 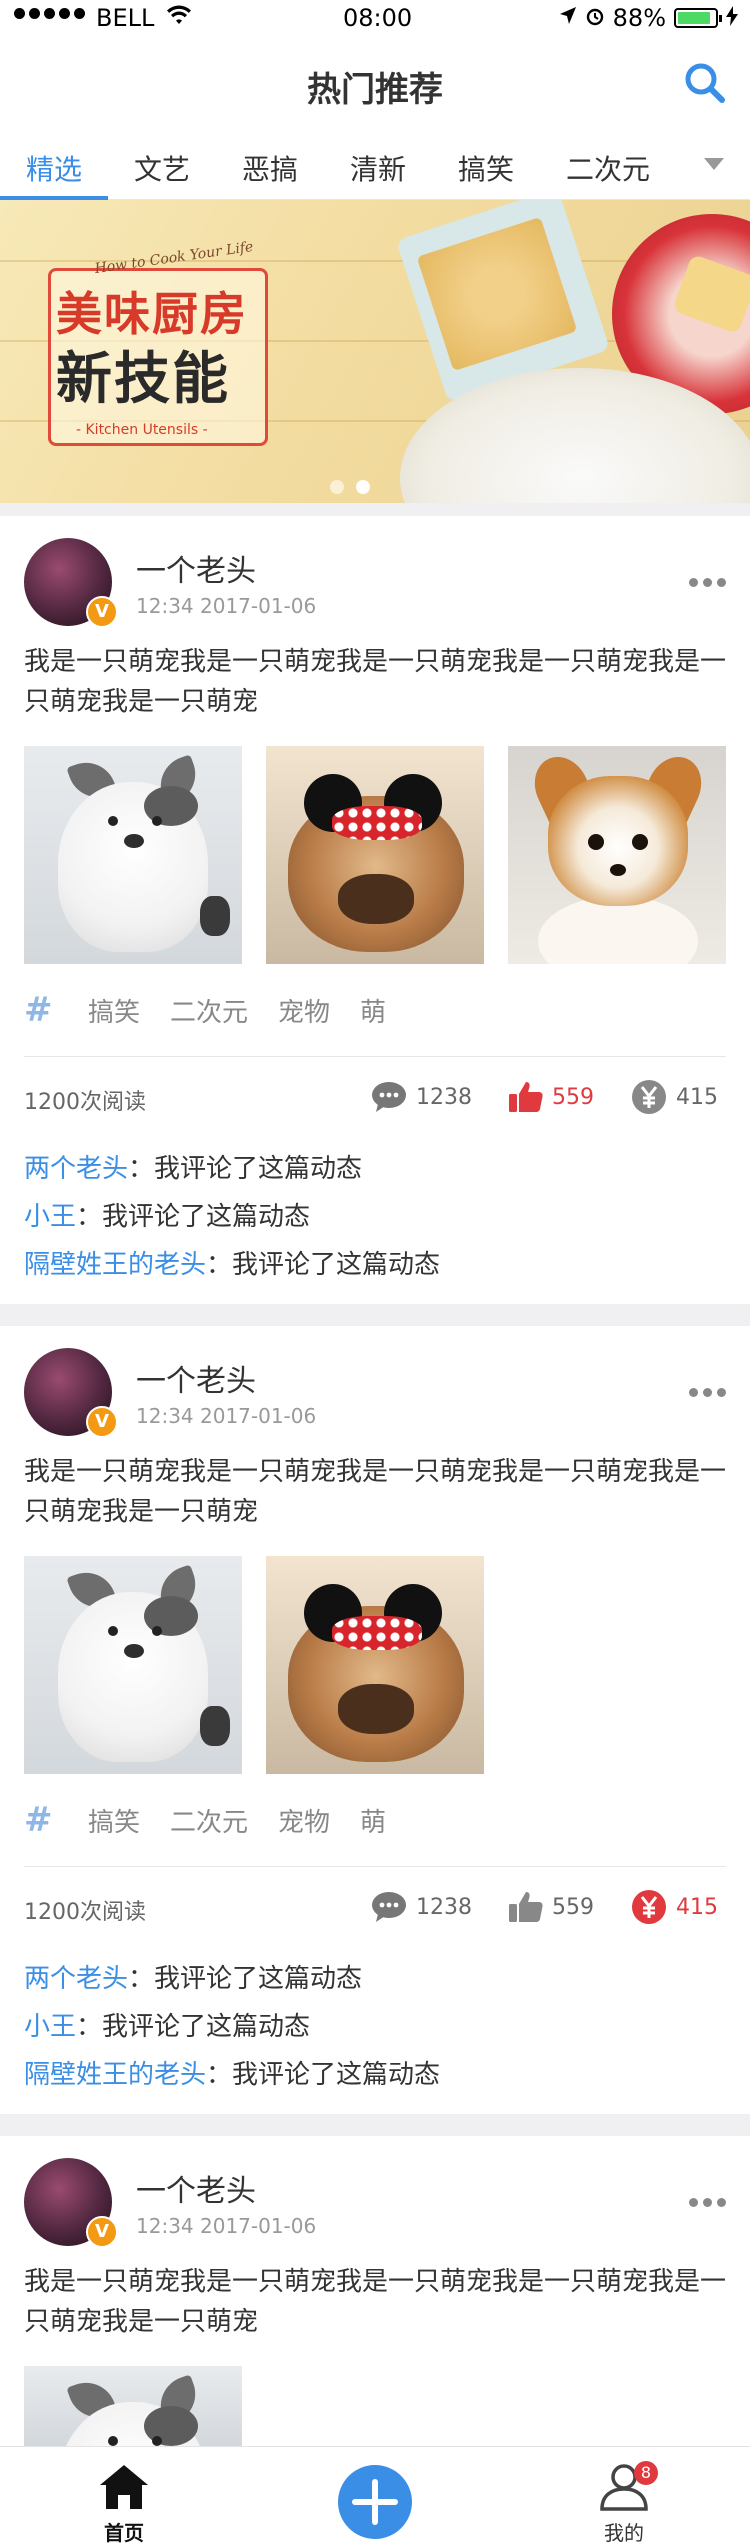 I want to click on wifi-icon, so click(x=179, y=19).